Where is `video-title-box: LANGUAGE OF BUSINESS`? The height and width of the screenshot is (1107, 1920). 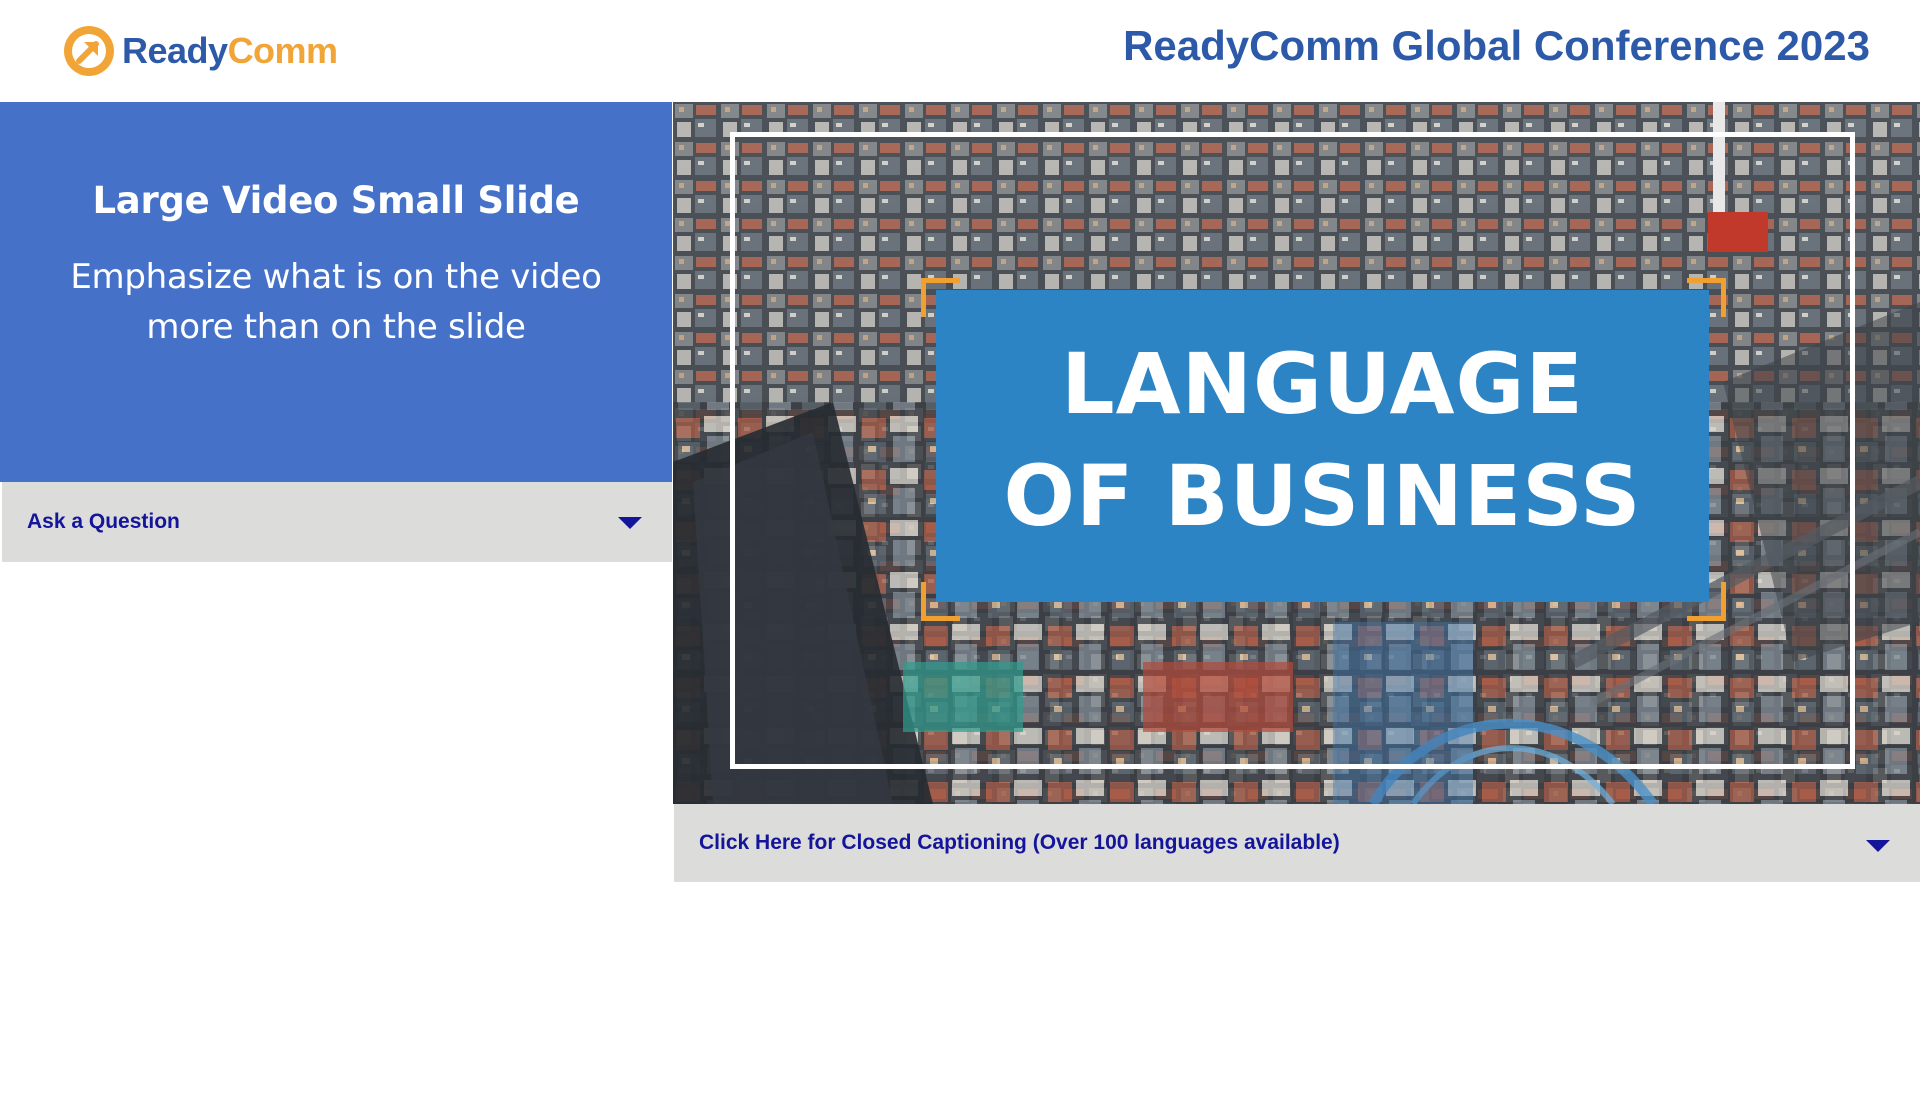 video-title-box: LANGUAGE OF BUSINESS is located at coordinates (1322, 446).